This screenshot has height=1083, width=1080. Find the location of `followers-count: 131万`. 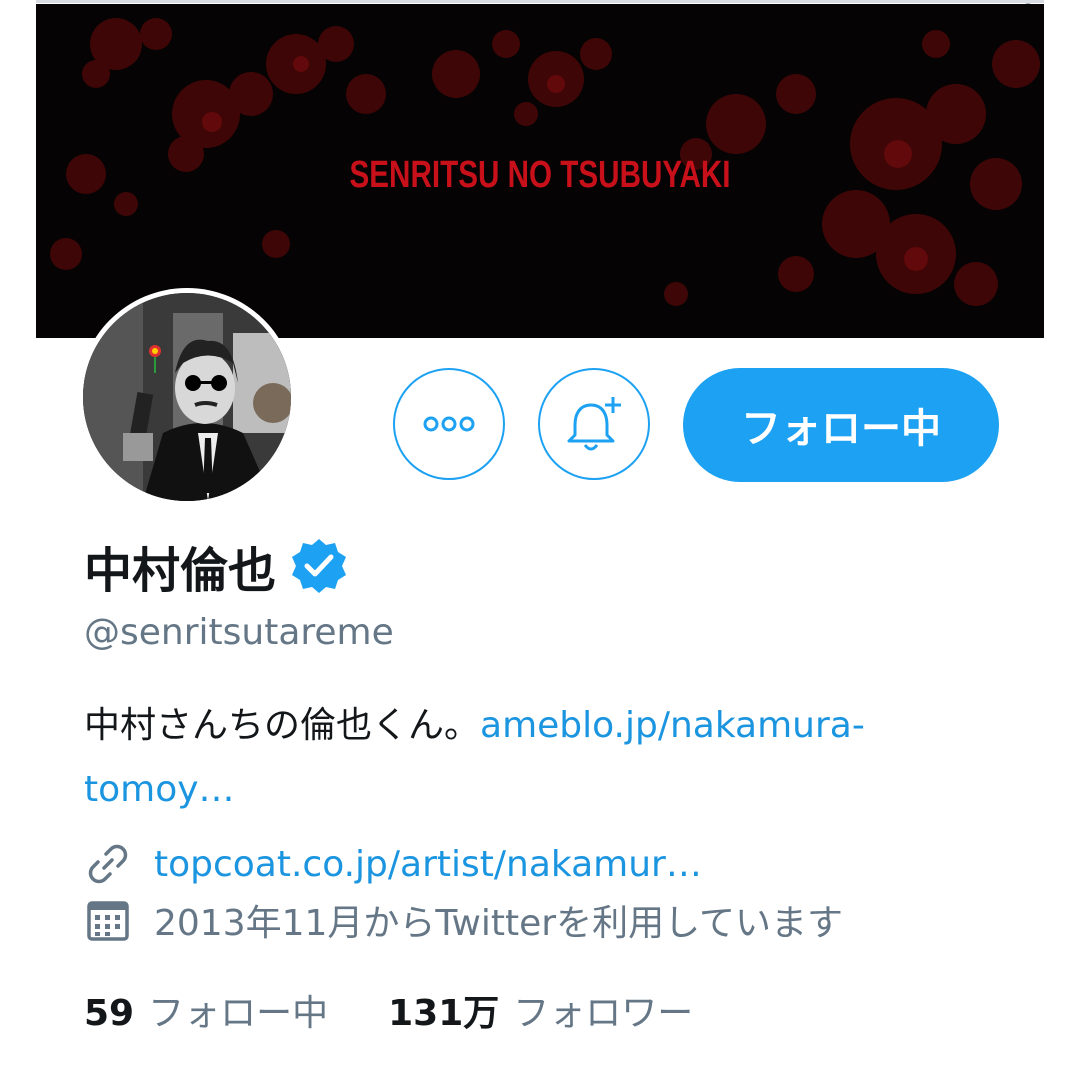

followers-count: 131万 is located at coordinates (444, 1013).